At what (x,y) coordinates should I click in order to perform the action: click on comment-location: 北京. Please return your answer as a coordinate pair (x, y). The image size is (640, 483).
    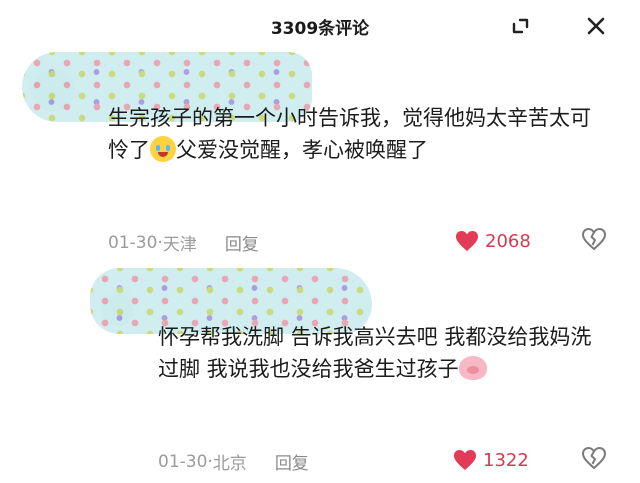
    Looking at the image, I should click on (229, 464).